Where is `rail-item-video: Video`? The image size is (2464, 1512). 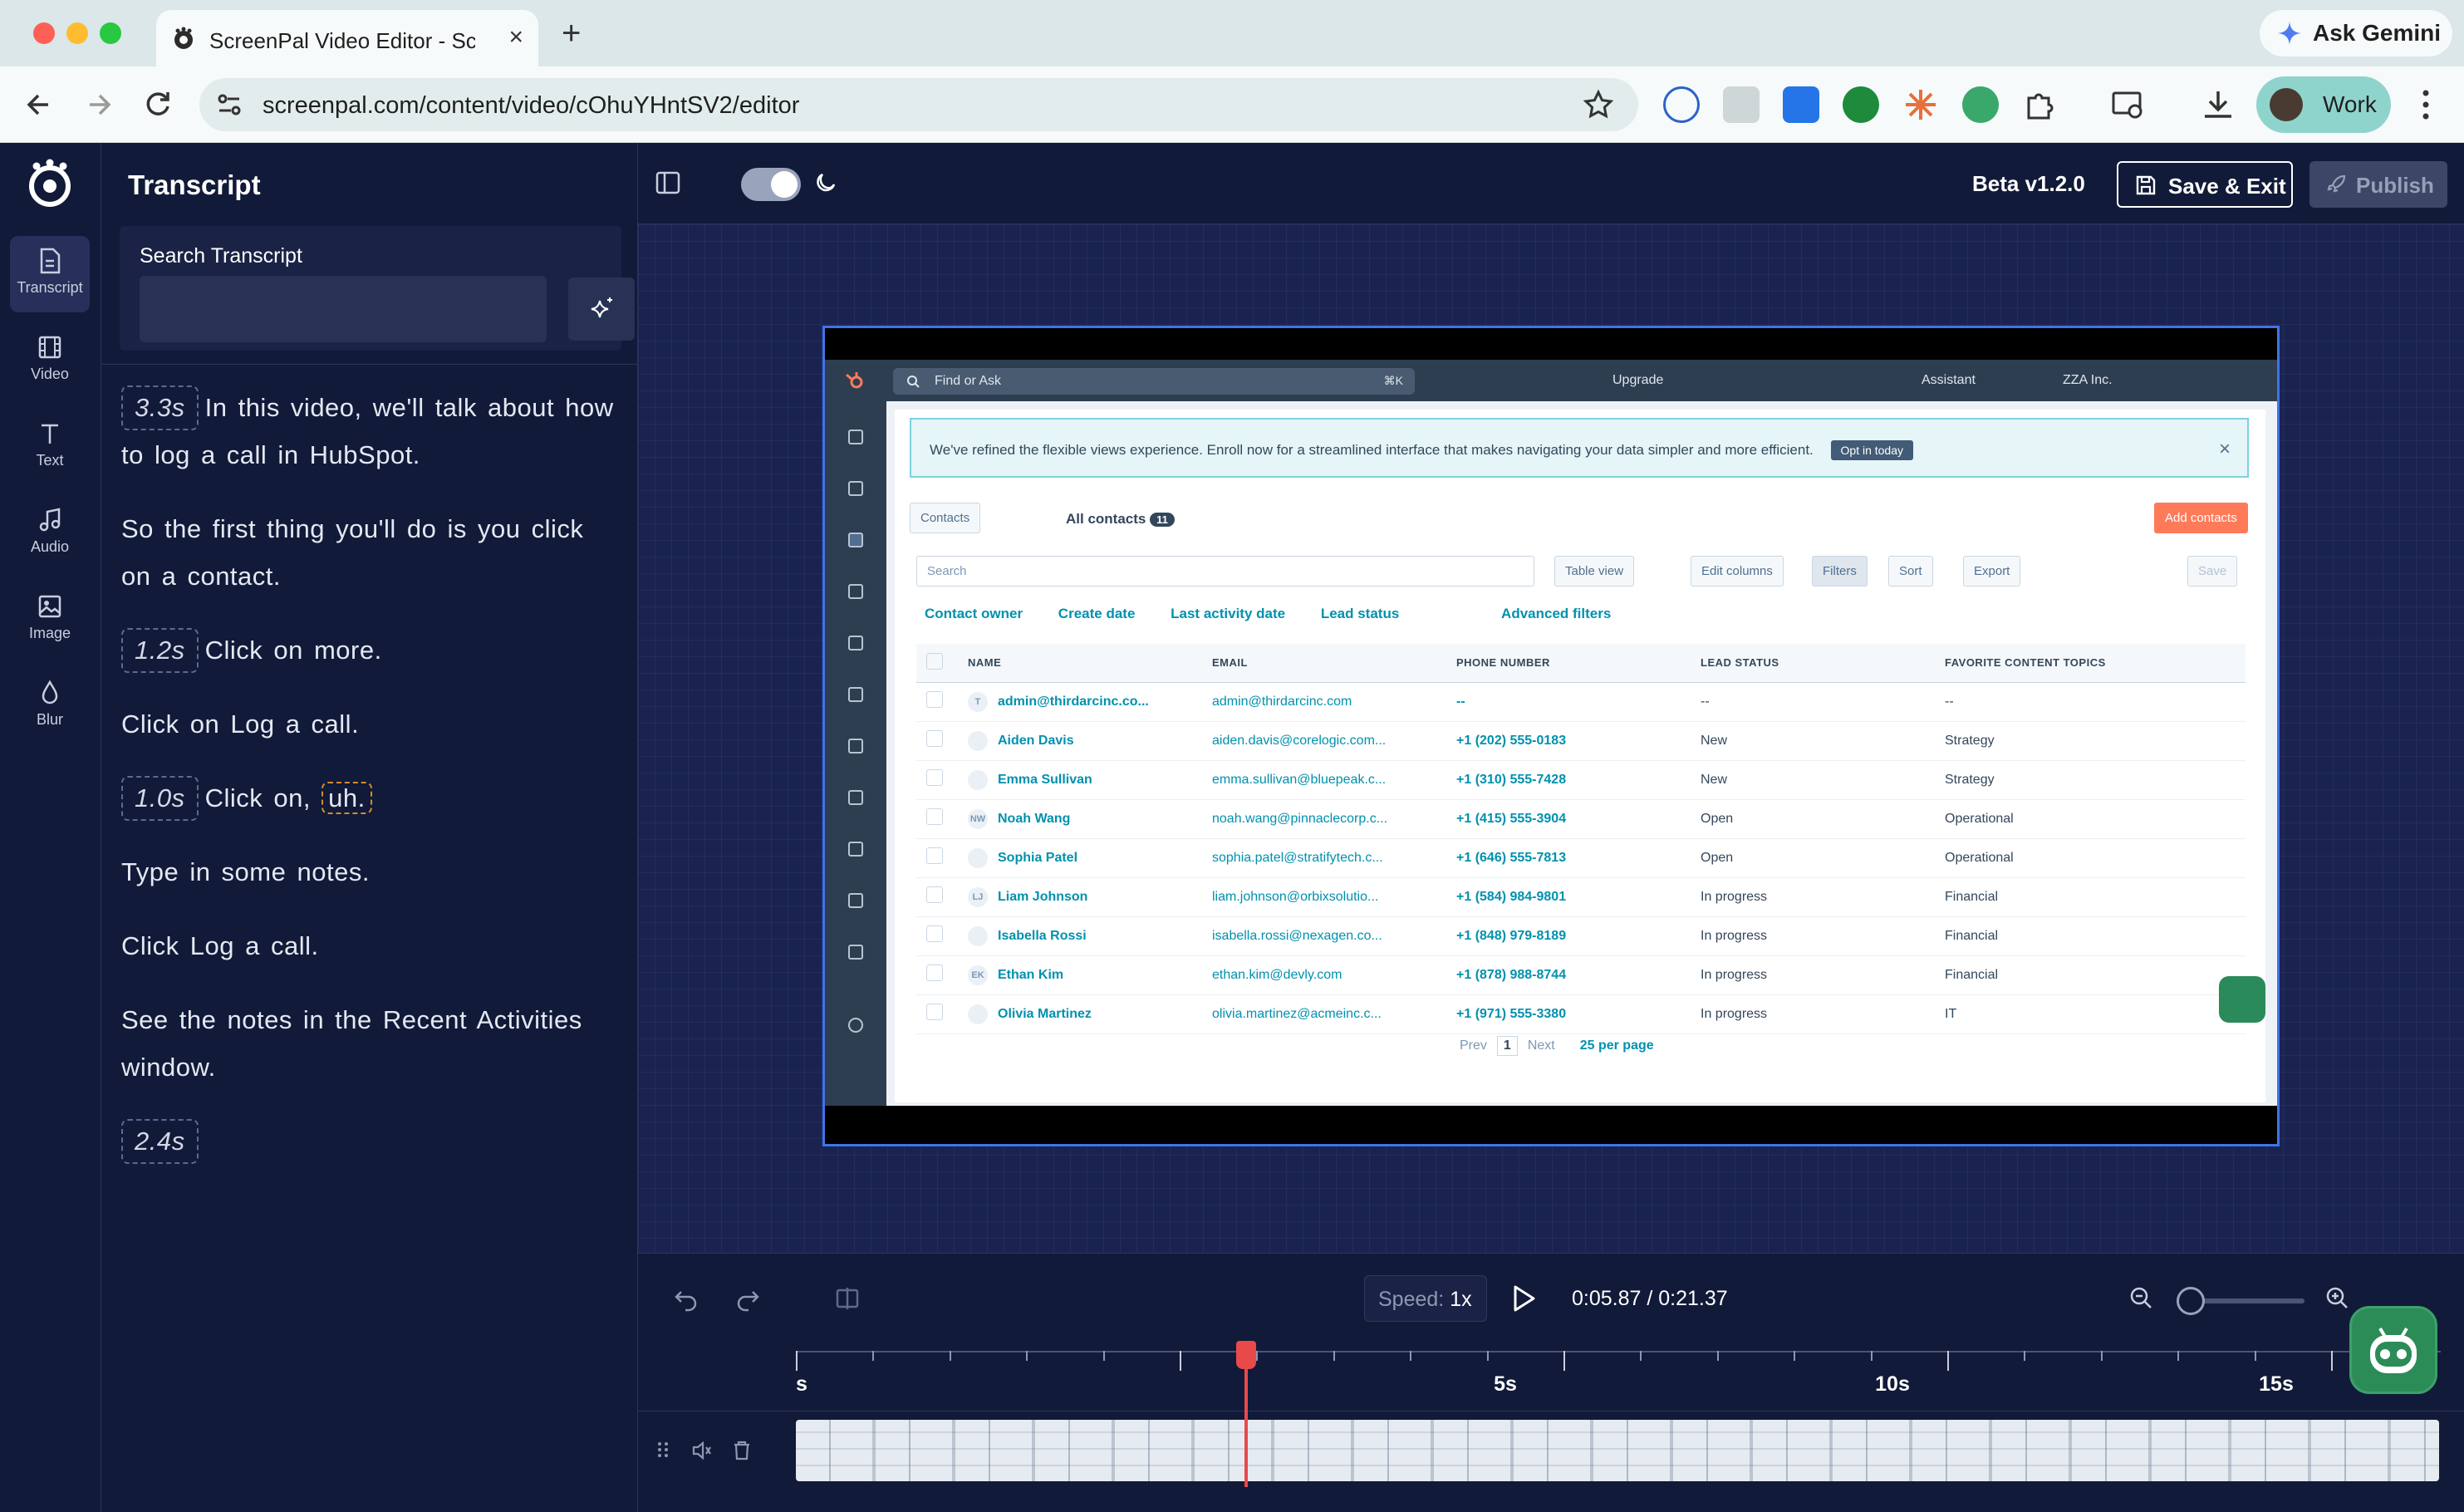 rail-item-video: Video is located at coordinates (50, 361).